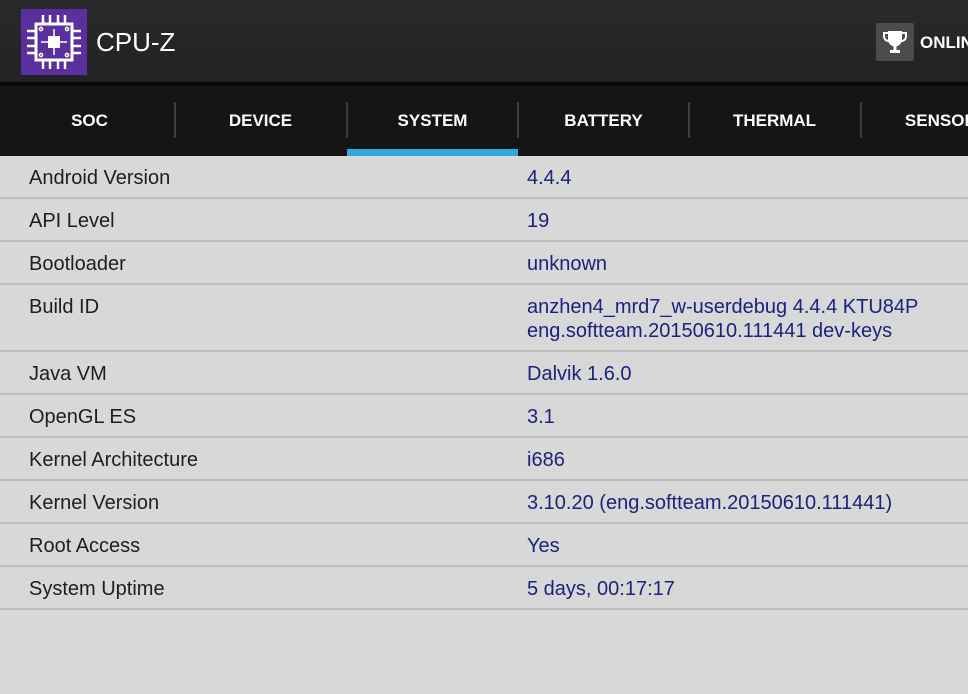 The height and width of the screenshot is (694, 968). What do you see at coordinates (742, 264) in the screenshot?
I see `info-value: unknown` at bounding box center [742, 264].